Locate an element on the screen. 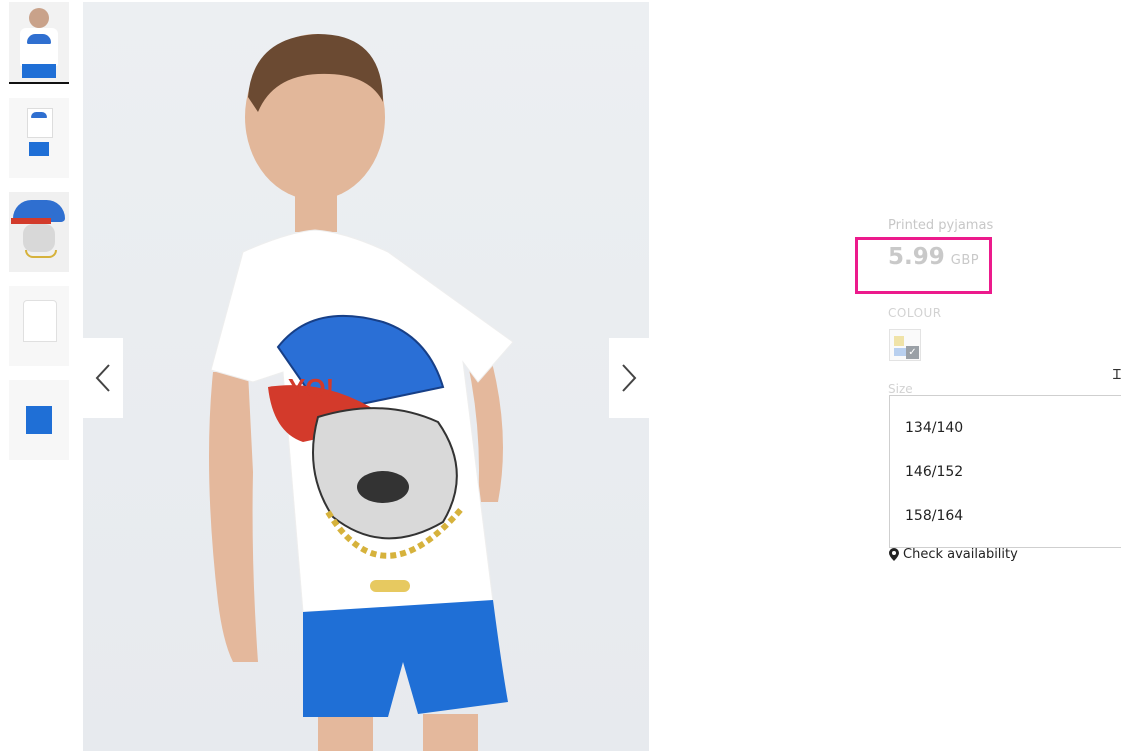 Image resolution: width=1121 pixels, height=751 pixels. check-availability-link: Check availability is located at coordinates (953, 554).